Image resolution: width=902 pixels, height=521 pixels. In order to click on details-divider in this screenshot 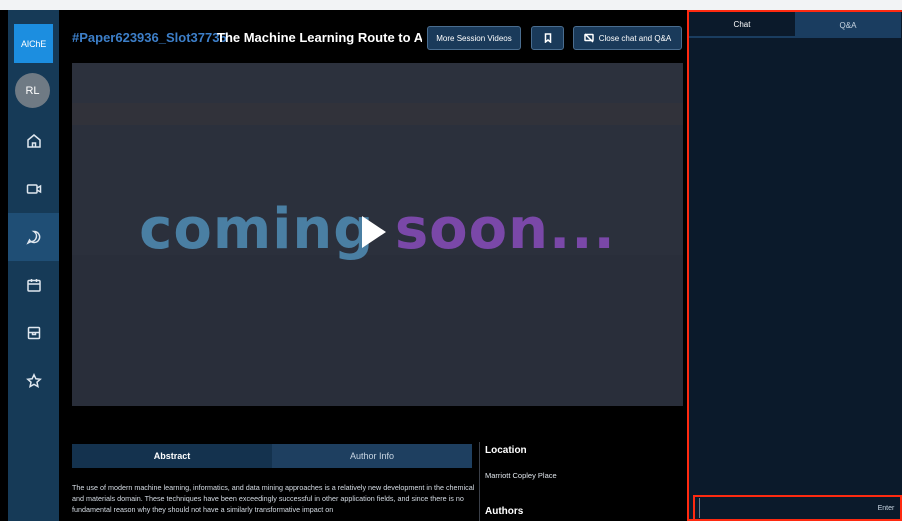, I will do `click(479, 481)`.